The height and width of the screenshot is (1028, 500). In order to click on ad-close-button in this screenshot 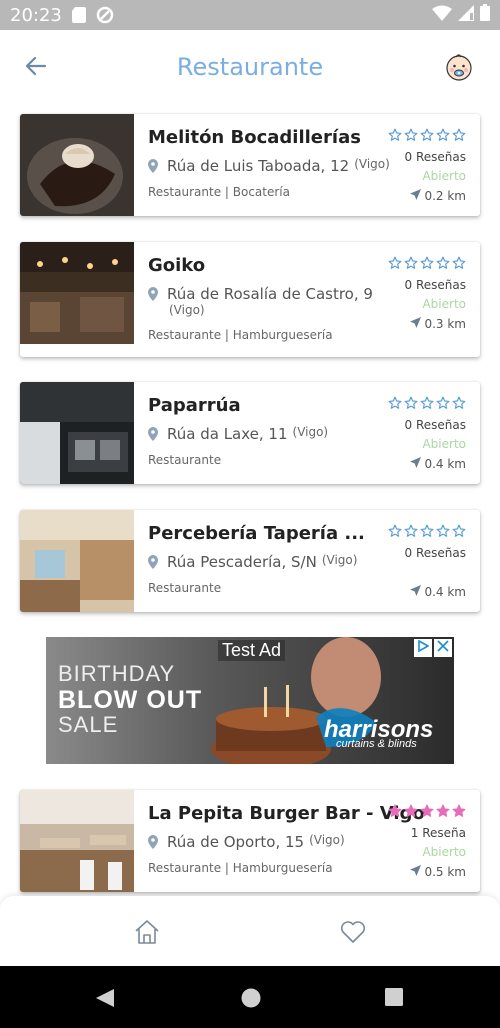, I will do `click(443, 648)`.